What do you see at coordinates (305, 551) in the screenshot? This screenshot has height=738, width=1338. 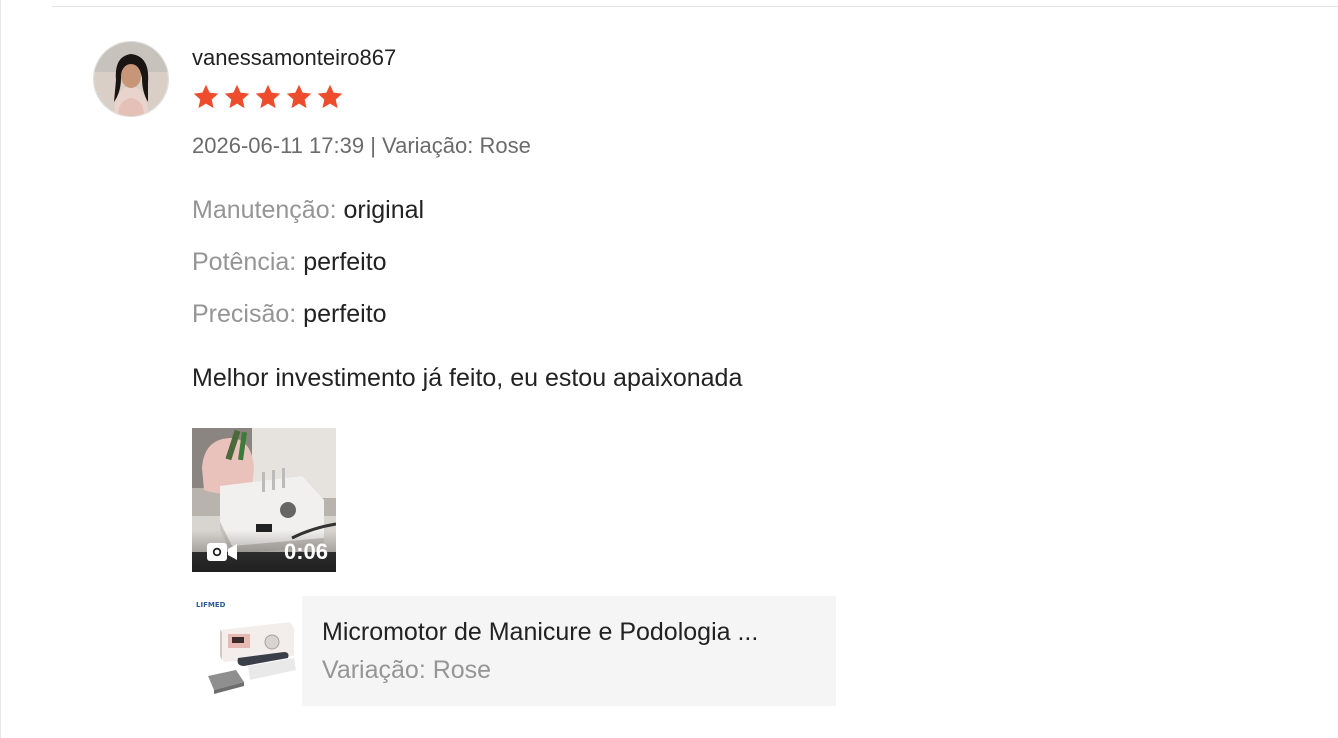 I see `video-duration: 0:06` at bounding box center [305, 551].